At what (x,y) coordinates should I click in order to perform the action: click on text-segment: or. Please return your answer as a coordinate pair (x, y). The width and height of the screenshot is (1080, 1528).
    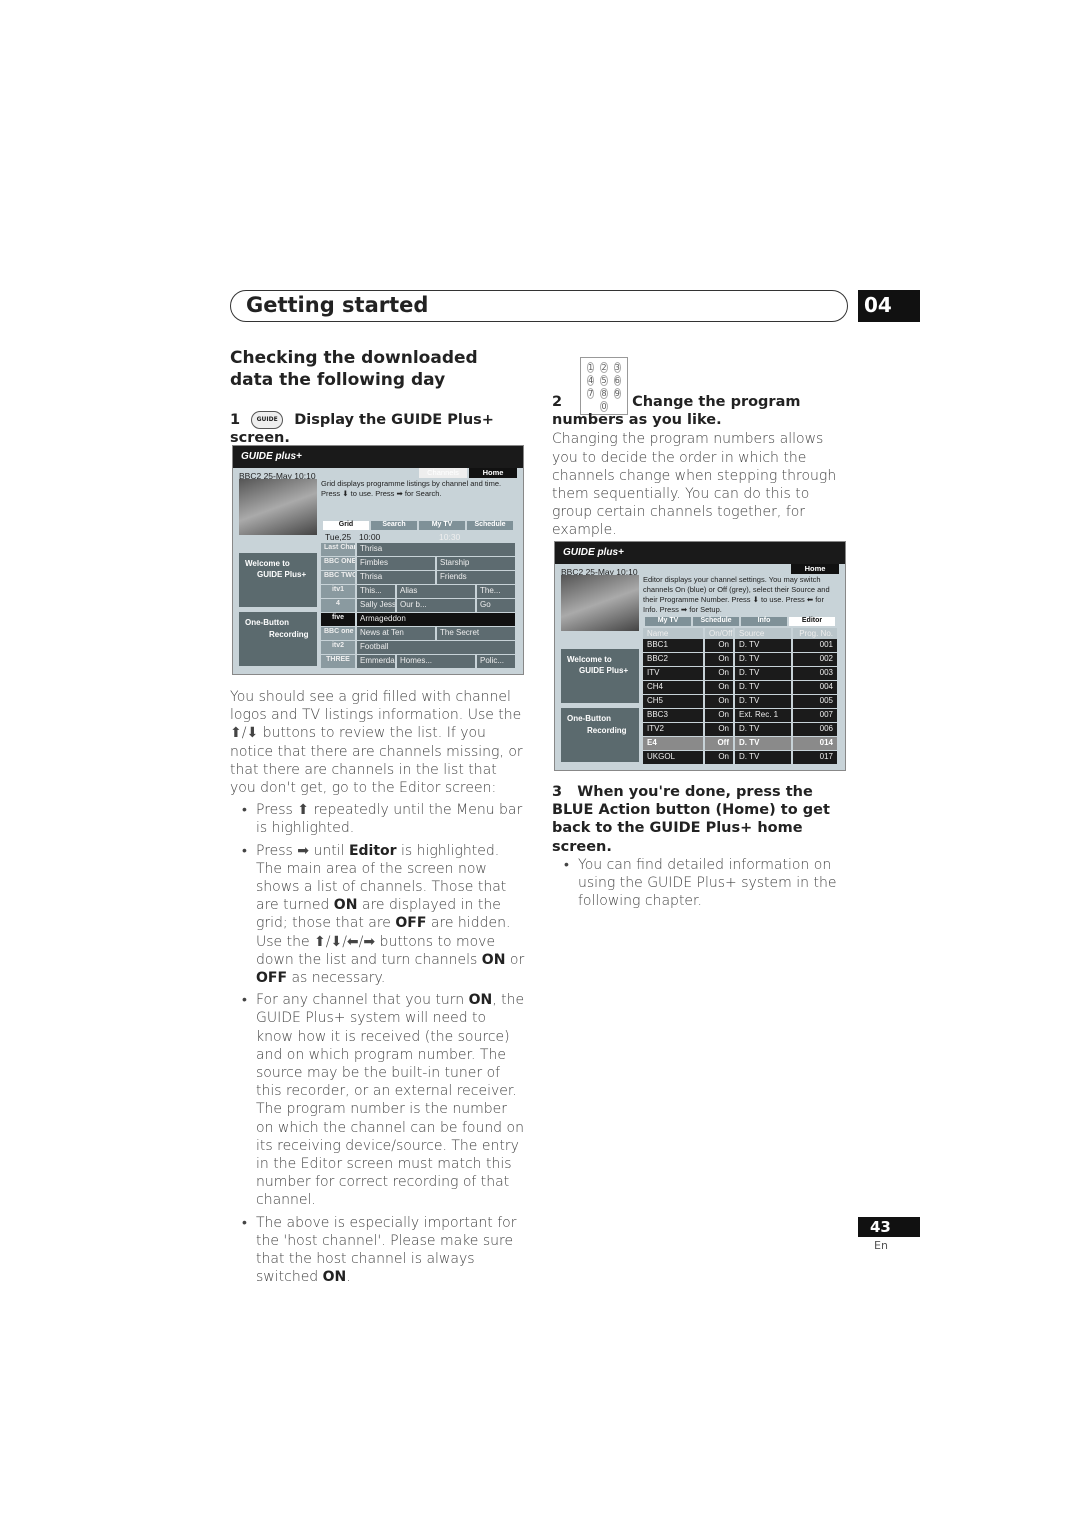
    Looking at the image, I should click on (515, 959).